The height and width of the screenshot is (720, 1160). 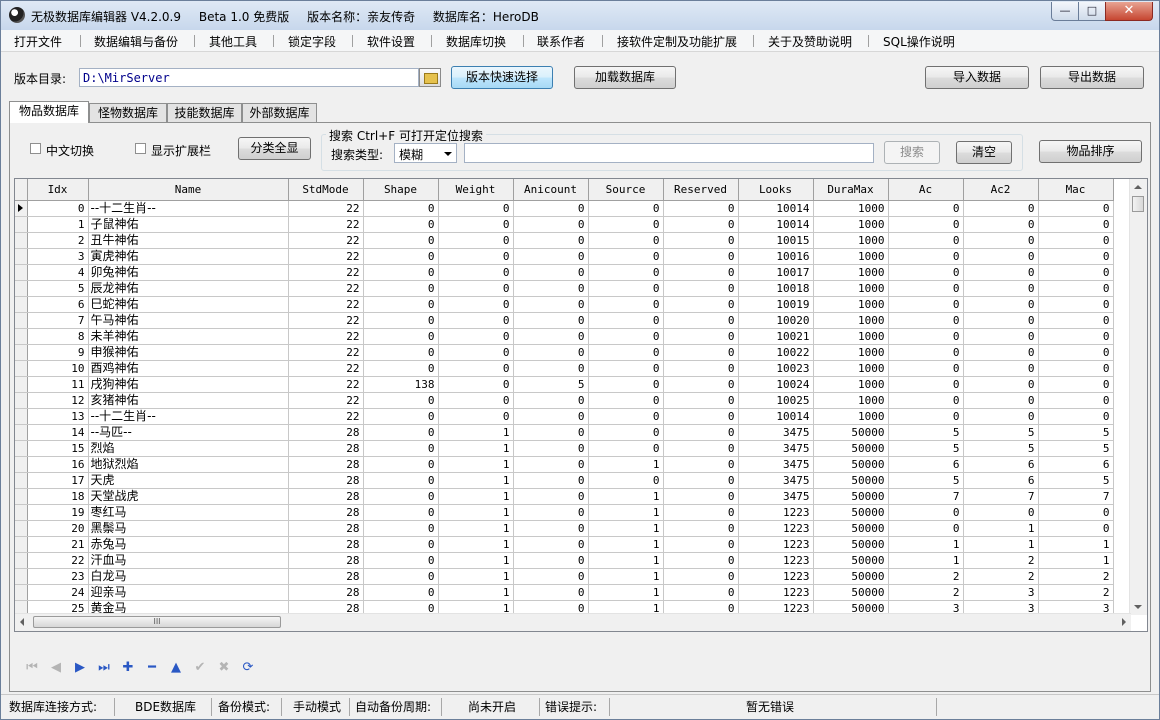 What do you see at coordinates (564, 256) in the screenshot?
I see `table-row: 3 寅虎神佑 22 0 0 0 0 0 10016 1000 0 0 0` at bounding box center [564, 256].